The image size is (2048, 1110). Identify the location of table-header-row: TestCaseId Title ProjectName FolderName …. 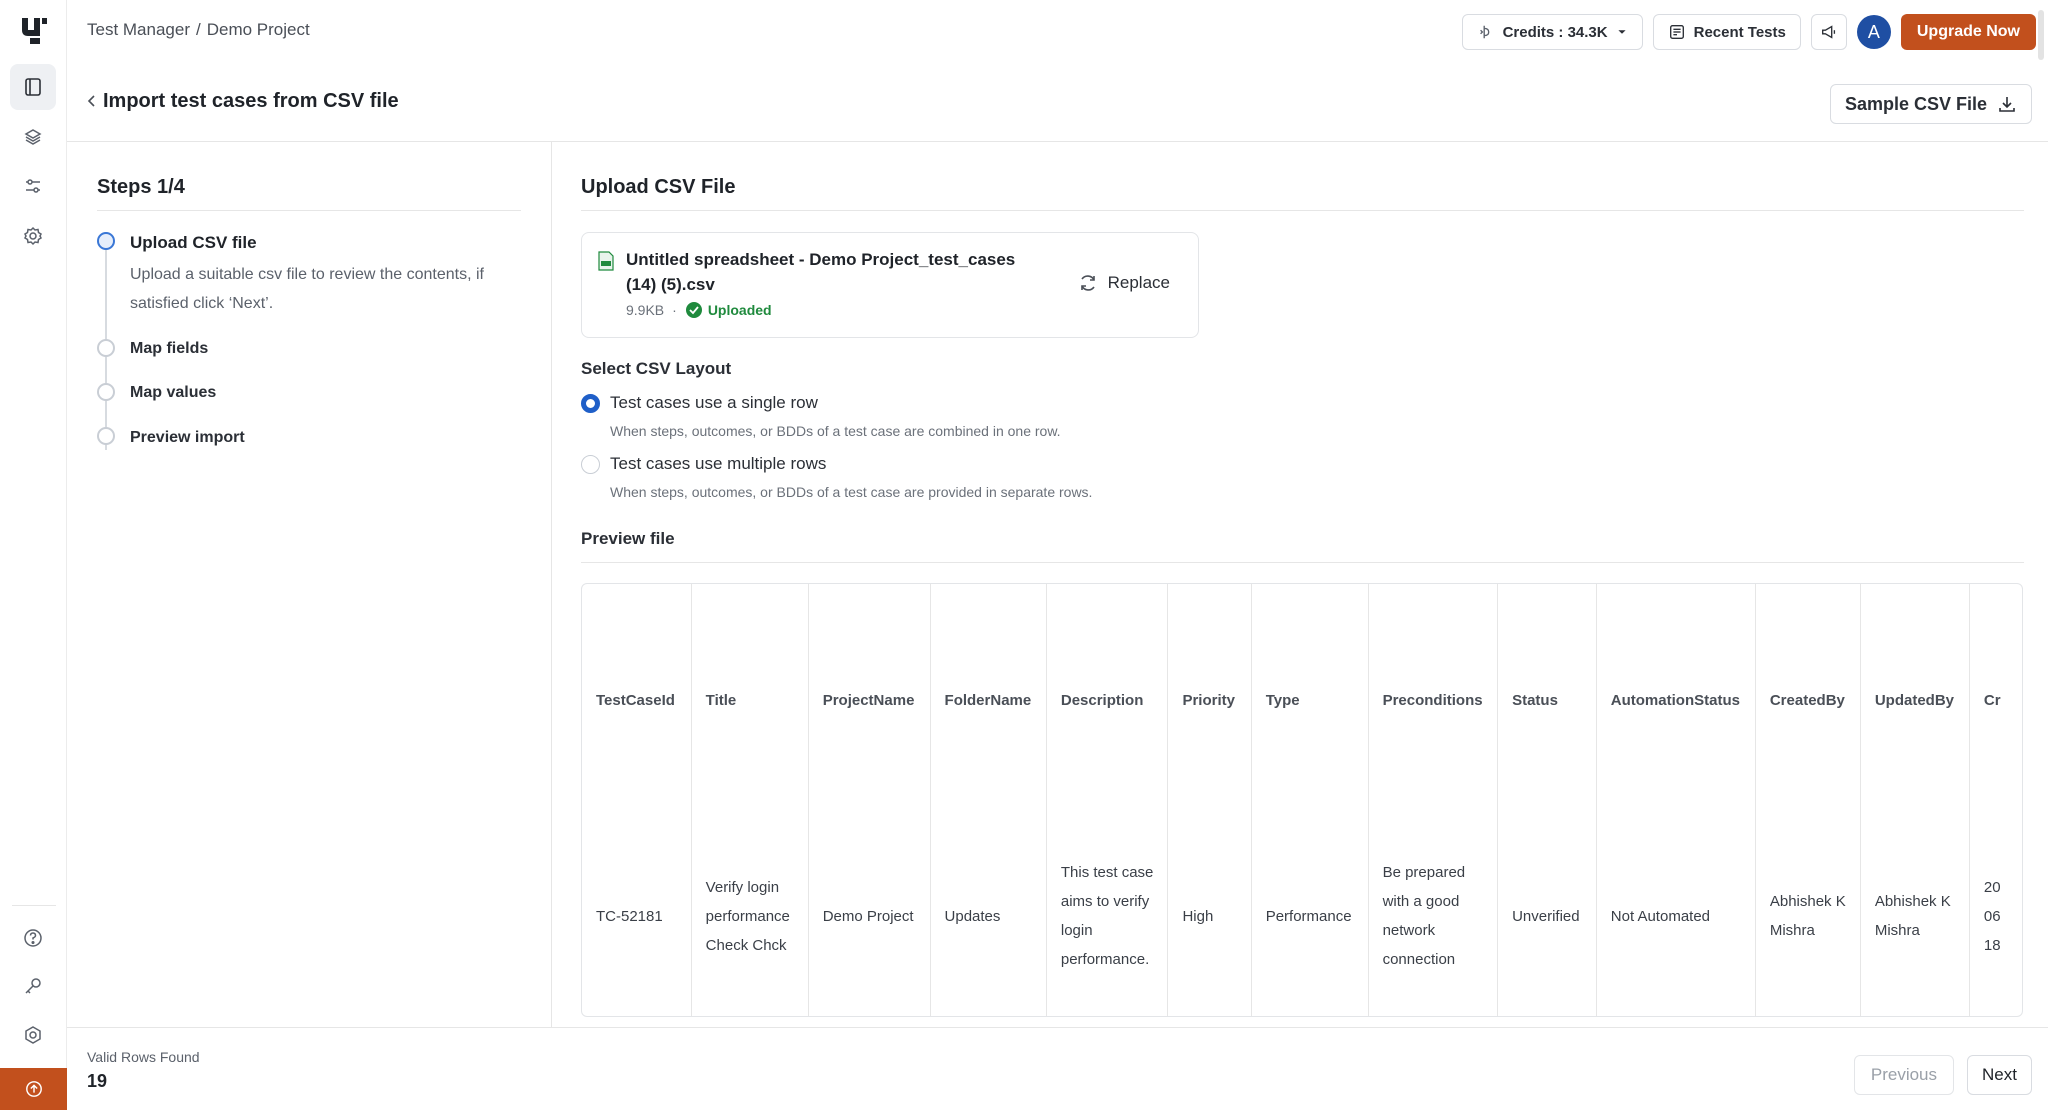
(1302, 700).